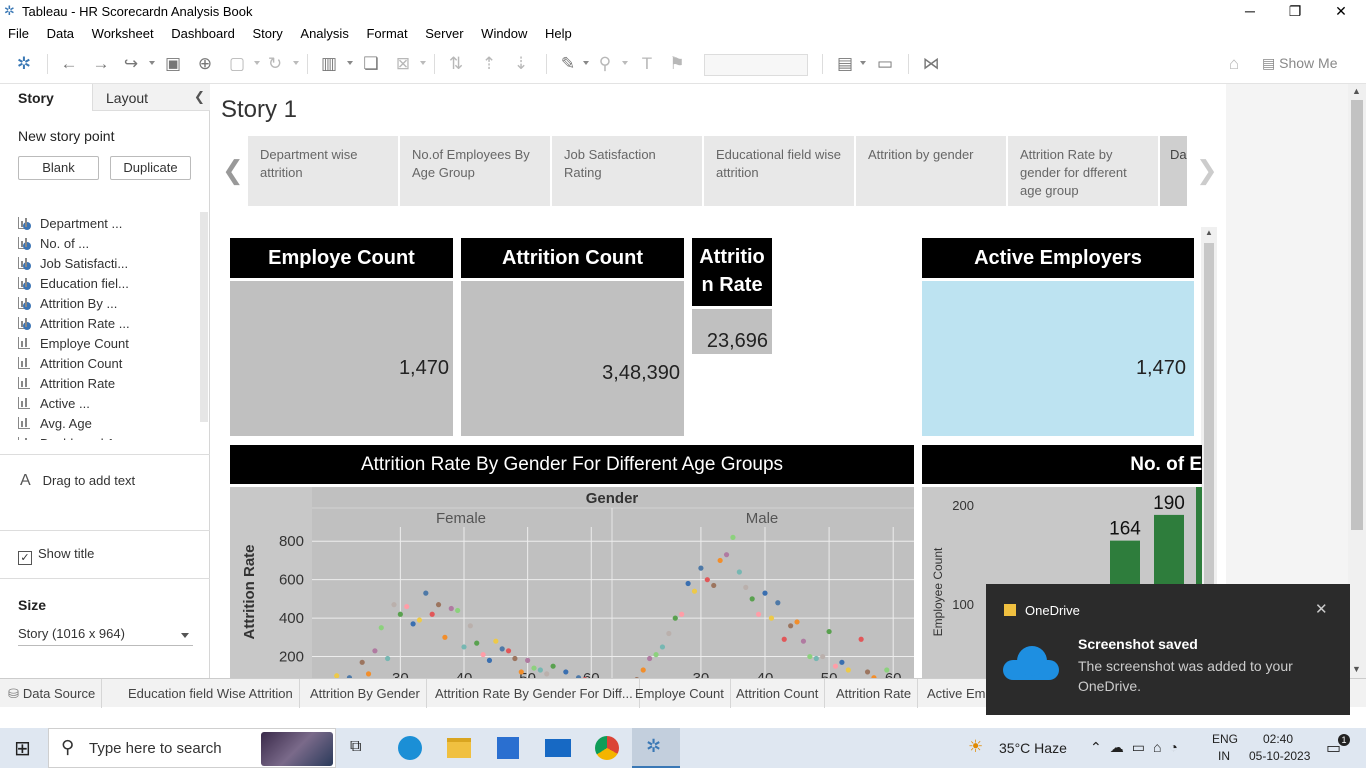 The image size is (1366, 768). What do you see at coordinates (329, 64) in the screenshot?
I see `new-worksheet-icon: ▥` at bounding box center [329, 64].